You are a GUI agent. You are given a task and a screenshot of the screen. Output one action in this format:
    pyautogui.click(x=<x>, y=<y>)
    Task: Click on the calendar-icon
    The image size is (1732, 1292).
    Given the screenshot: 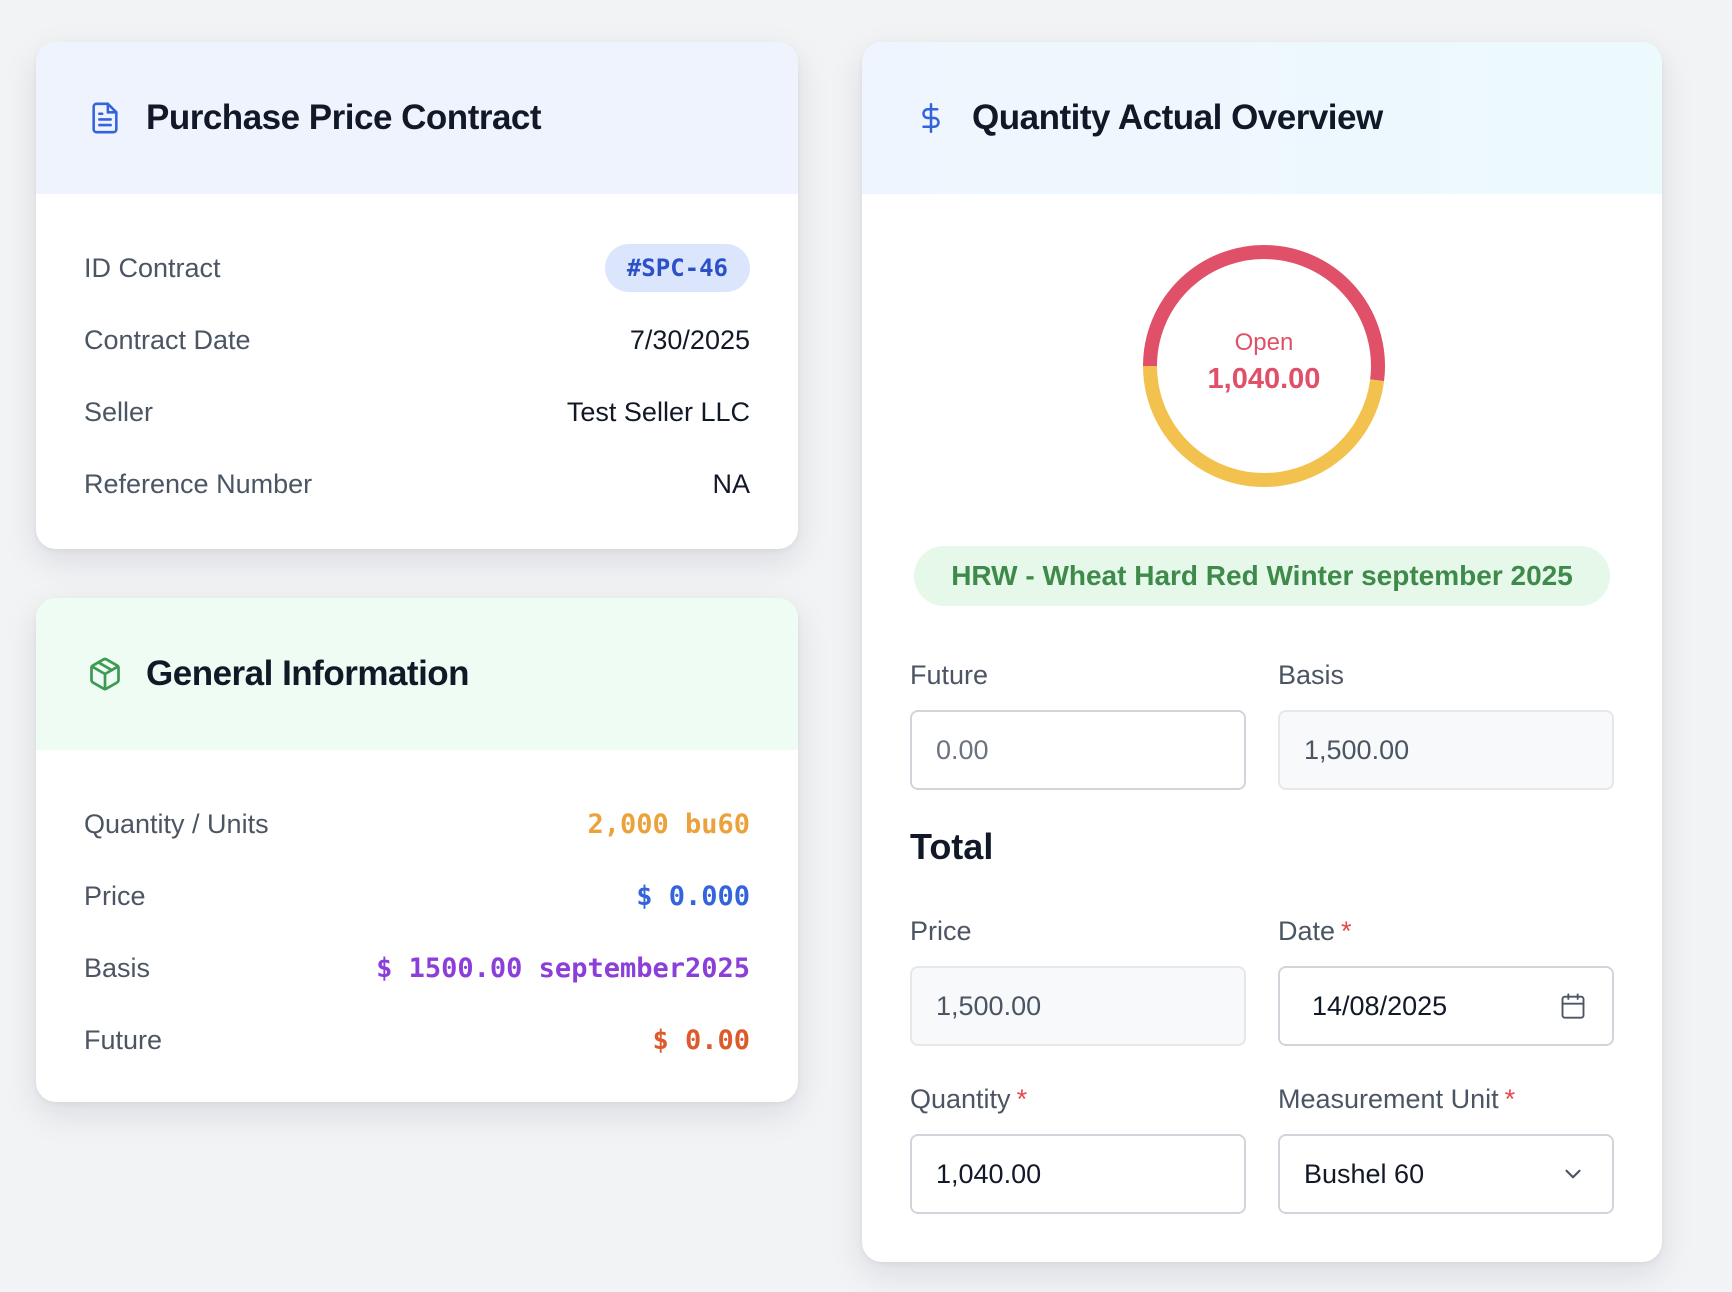 What is the action you would take?
    pyautogui.click(x=1573, y=1006)
    